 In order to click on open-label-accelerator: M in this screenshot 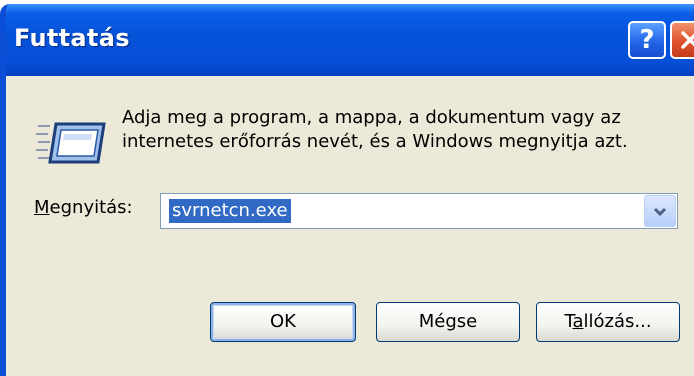, I will do `click(42, 207)`.